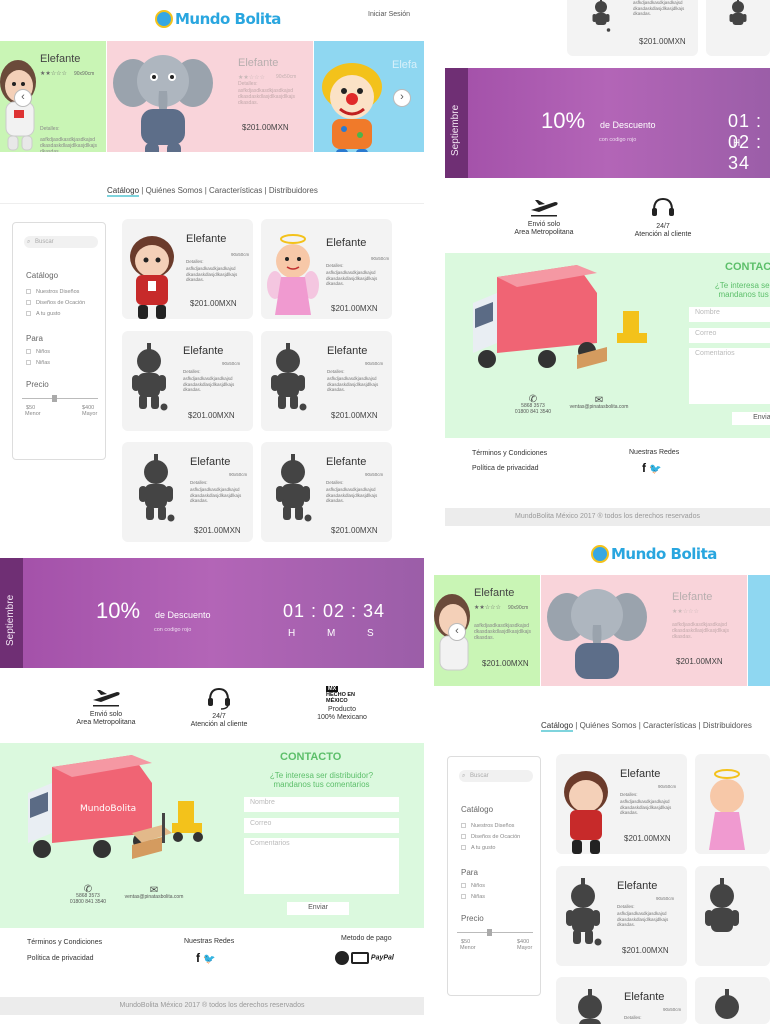 Image resolution: width=770 pixels, height=1024 pixels. What do you see at coordinates (311, 757) in the screenshot?
I see `contact-title: CONTACTO` at bounding box center [311, 757].